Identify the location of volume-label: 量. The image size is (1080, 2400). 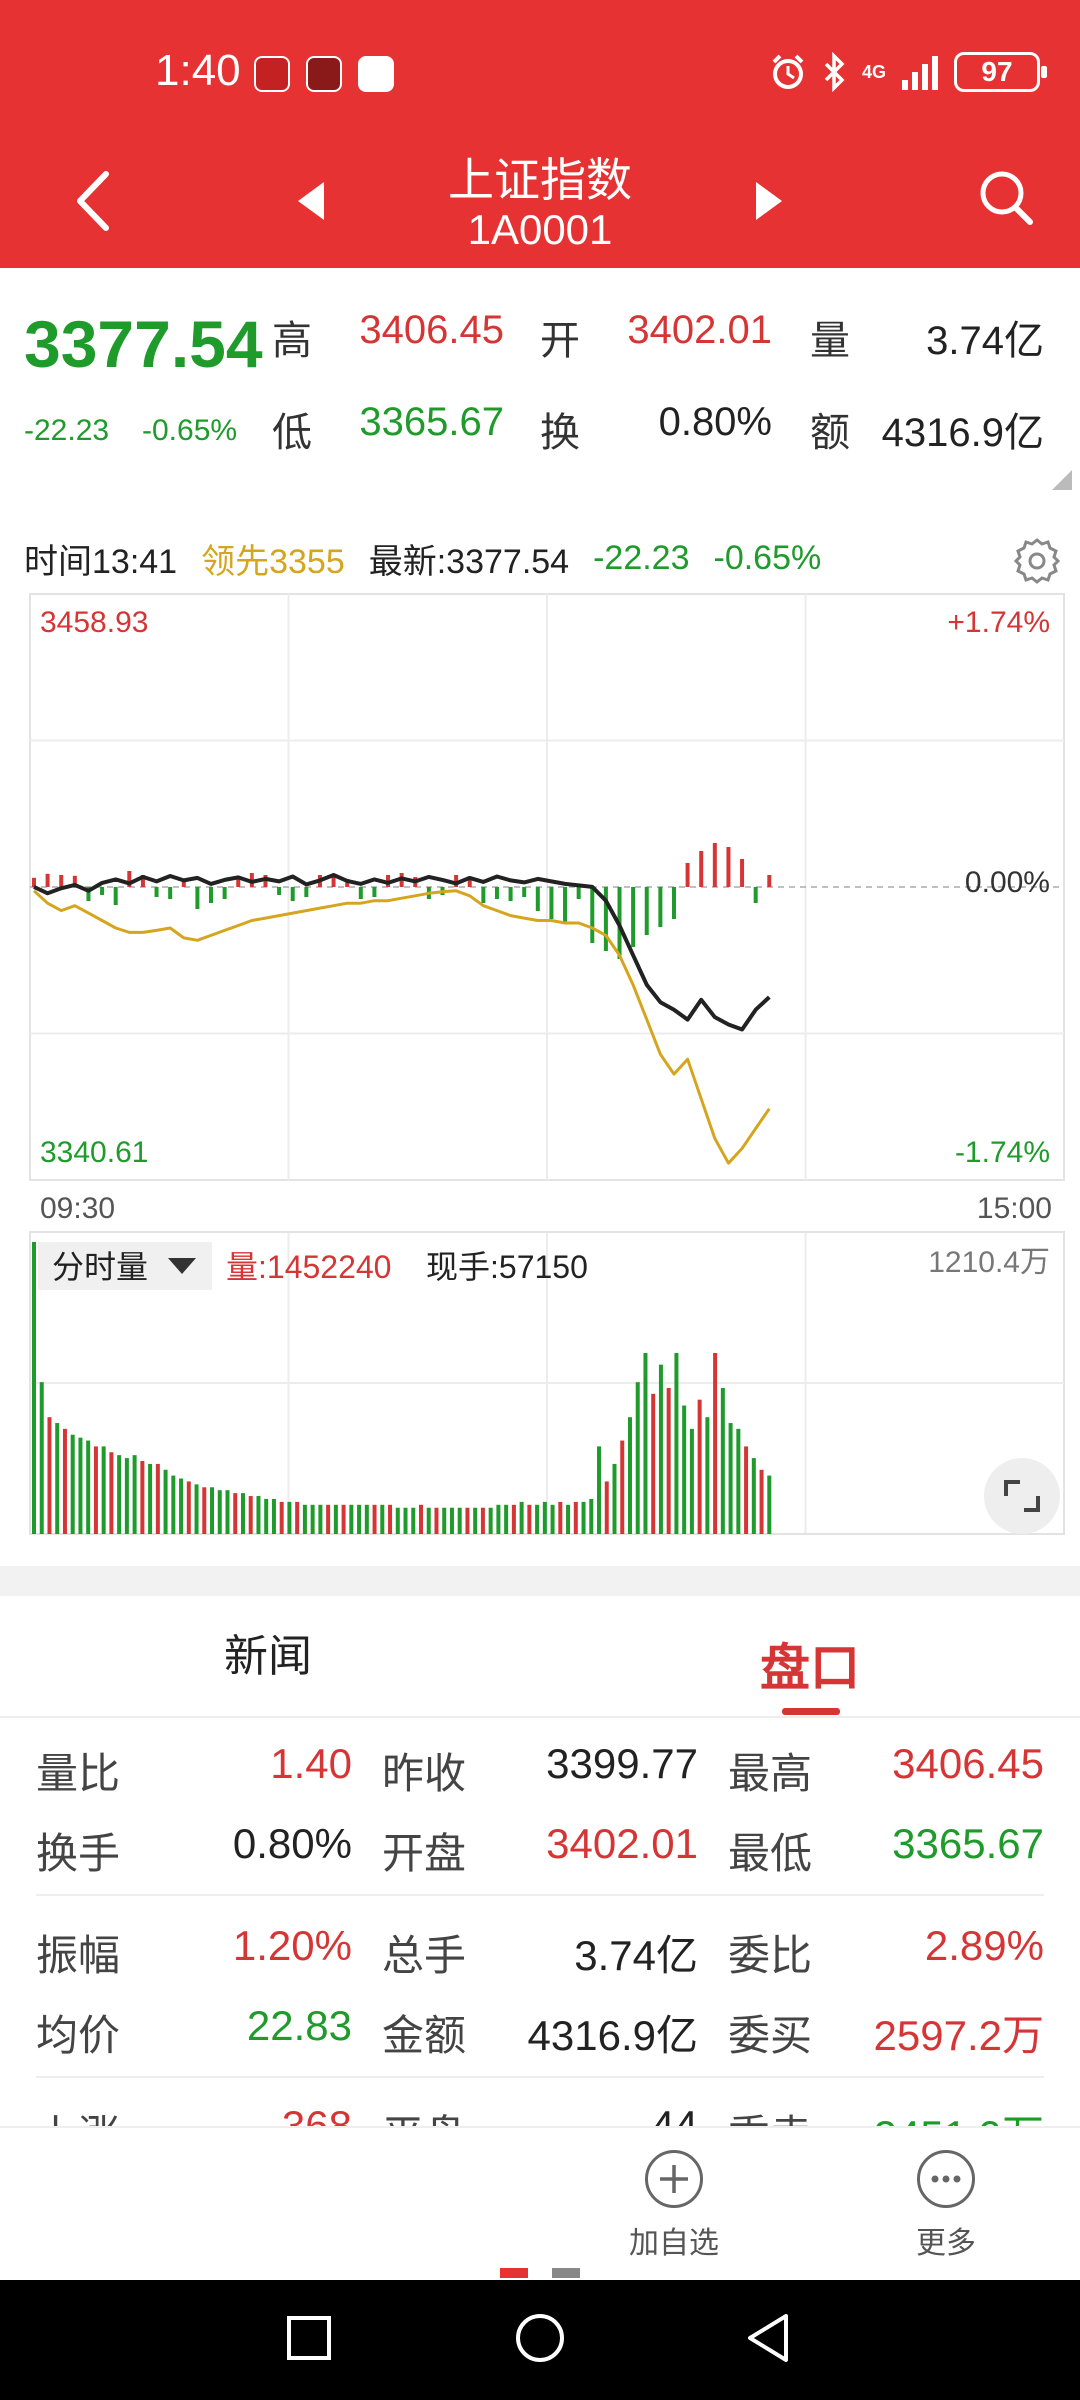
(830, 341).